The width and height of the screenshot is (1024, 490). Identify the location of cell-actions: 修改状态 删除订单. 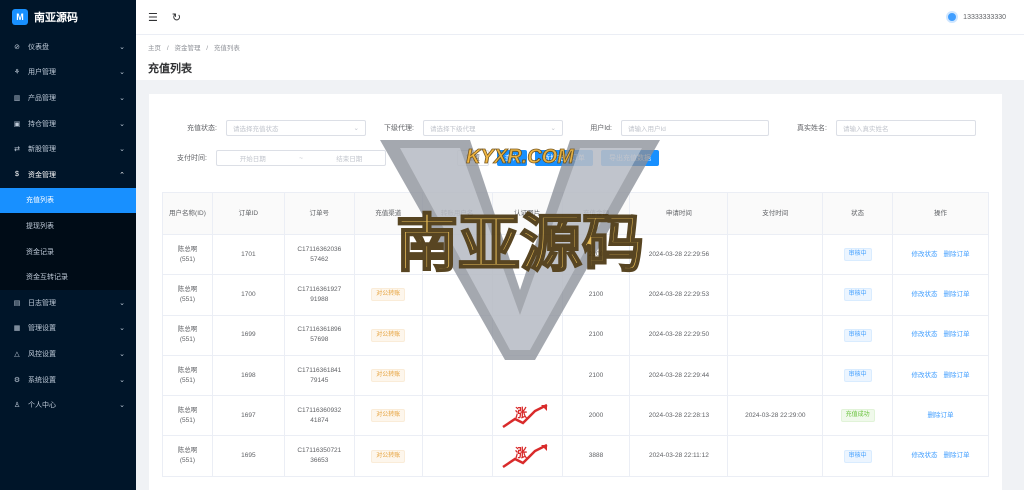
(940, 456).